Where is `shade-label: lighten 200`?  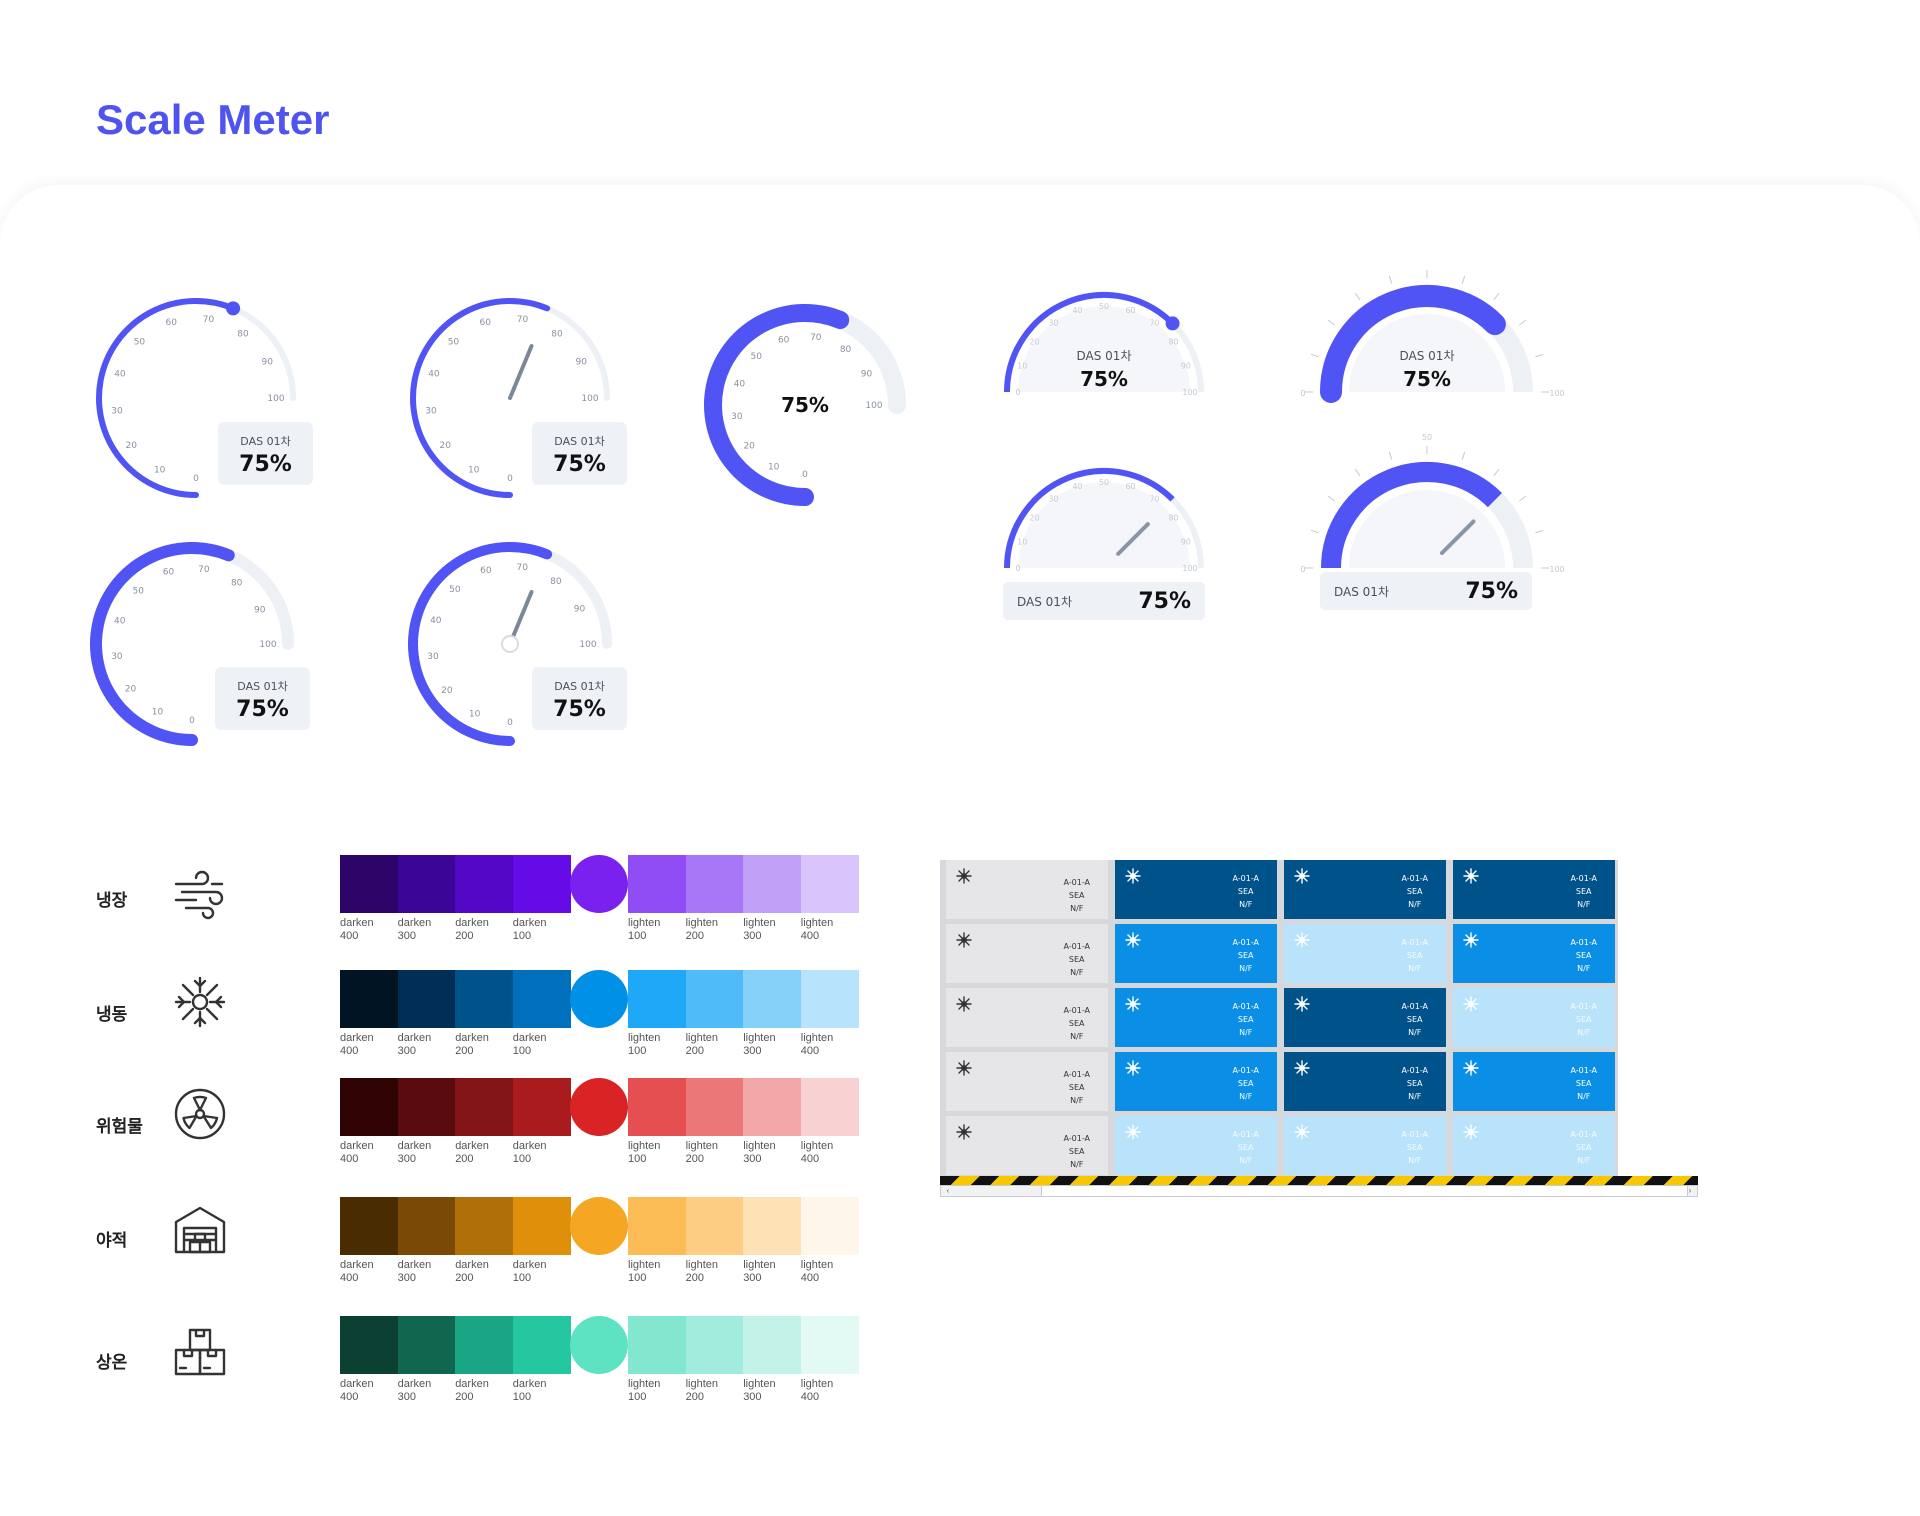 shade-label: lighten 200 is located at coordinates (702, 1390).